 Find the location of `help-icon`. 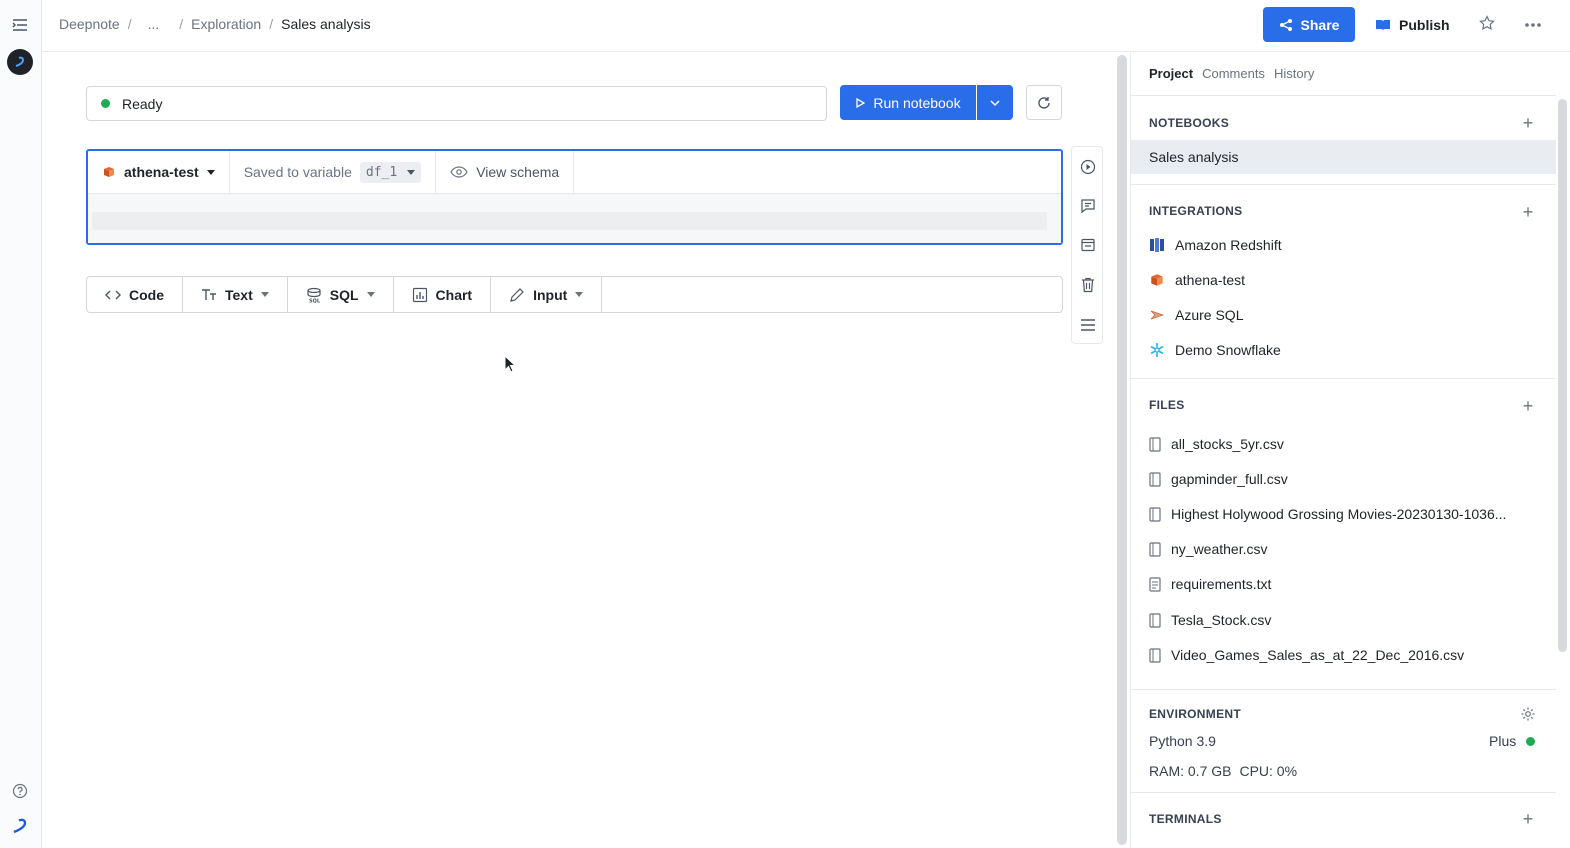

help-icon is located at coordinates (20, 791).